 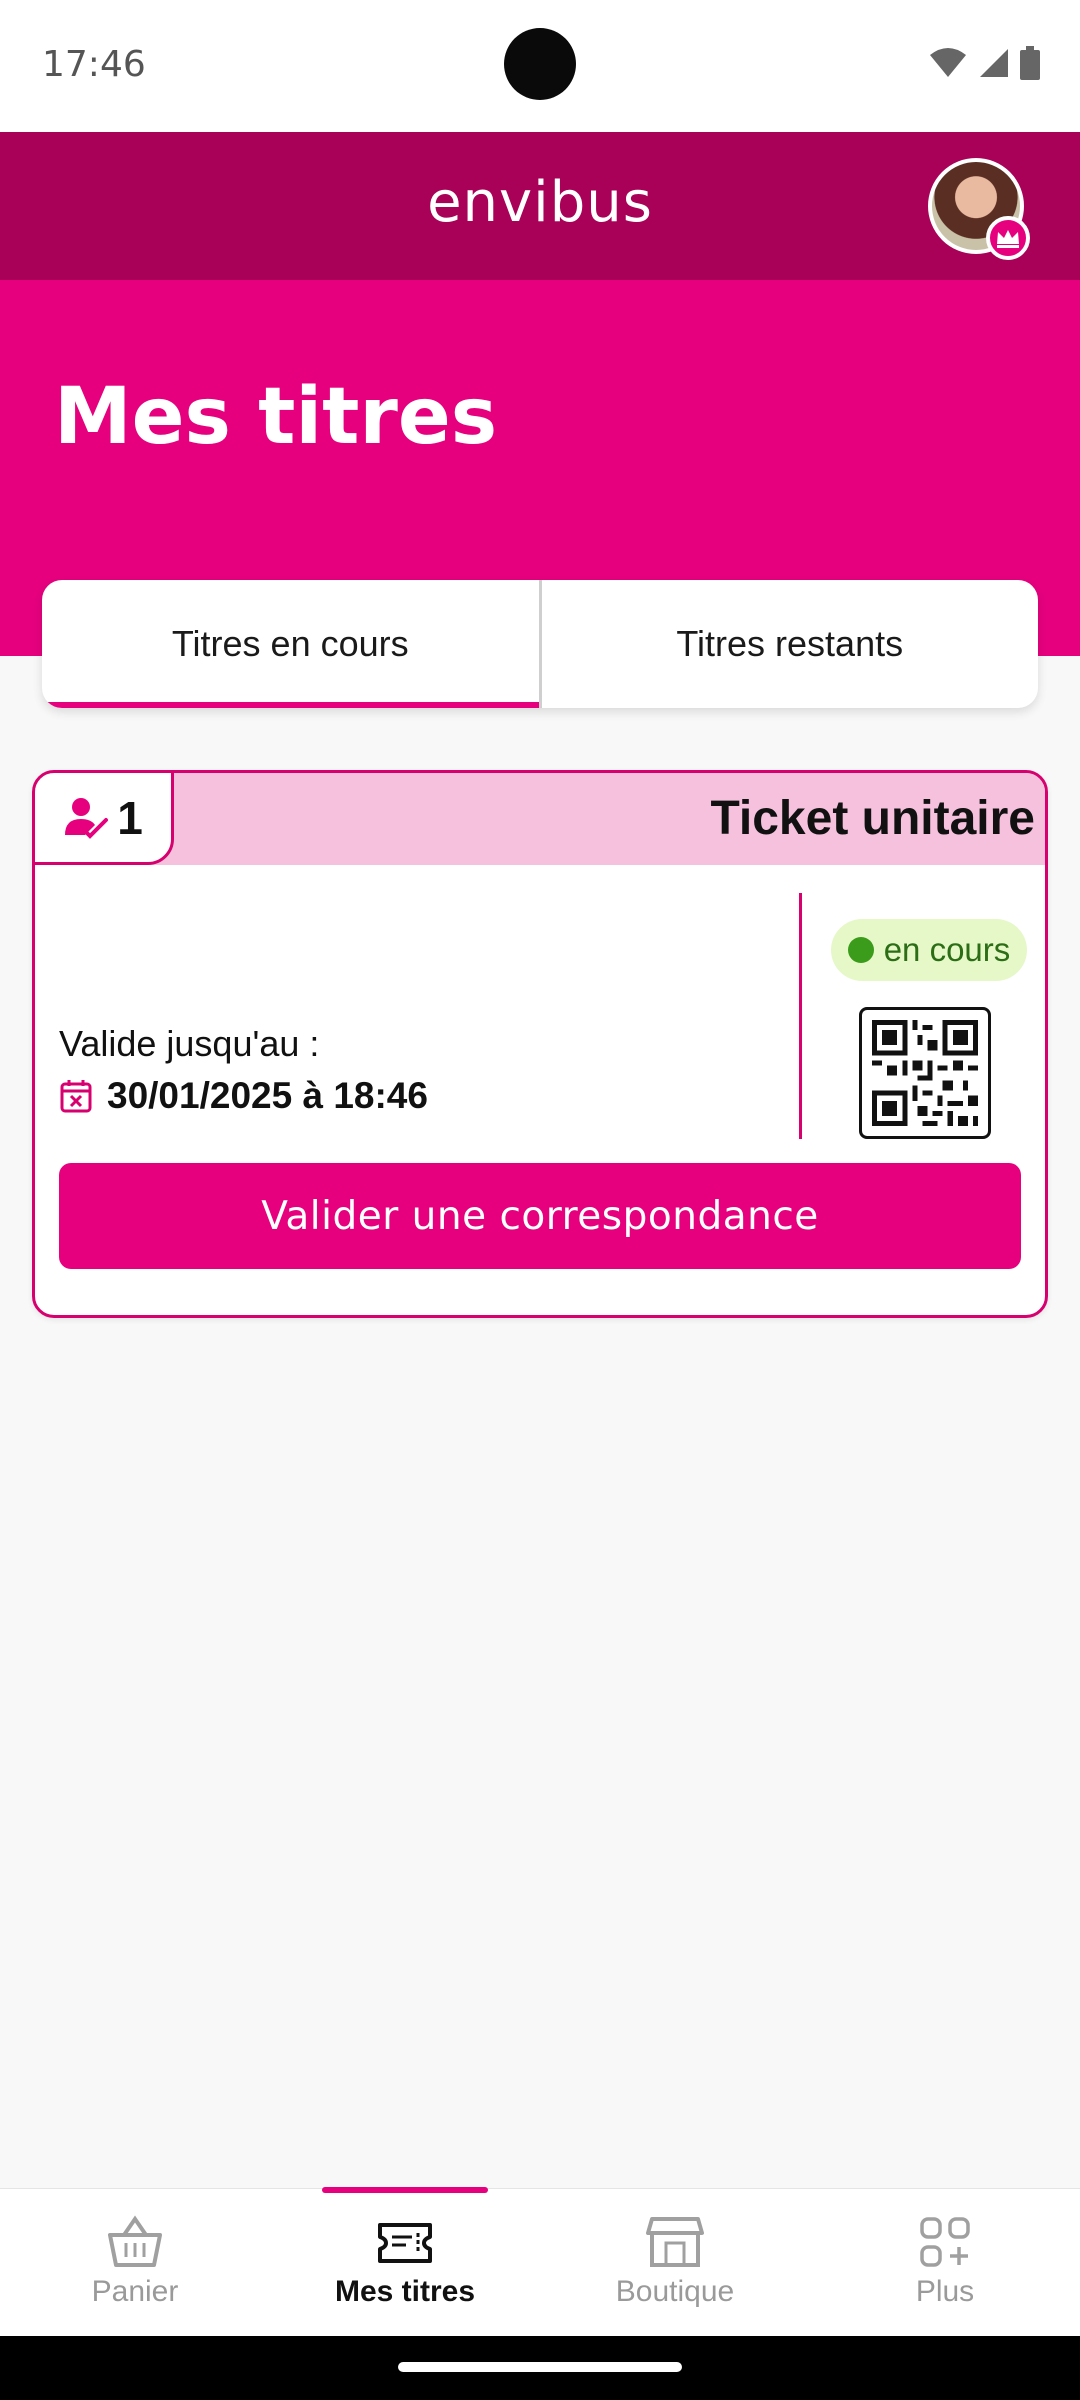 What do you see at coordinates (130, 817) in the screenshot?
I see `passenger-count: 1` at bounding box center [130, 817].